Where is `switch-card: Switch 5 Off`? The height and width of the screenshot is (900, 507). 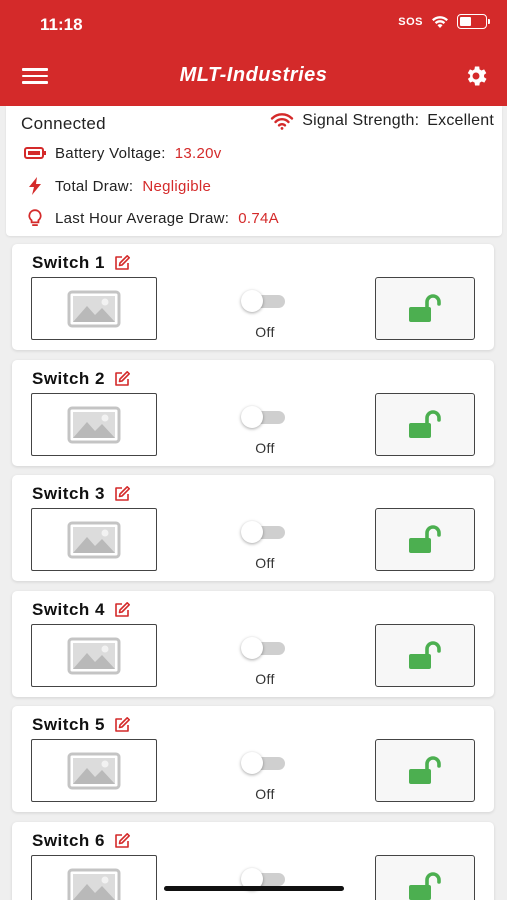 switch-card: Switch 5 Off is located at coordinates (253, 759).